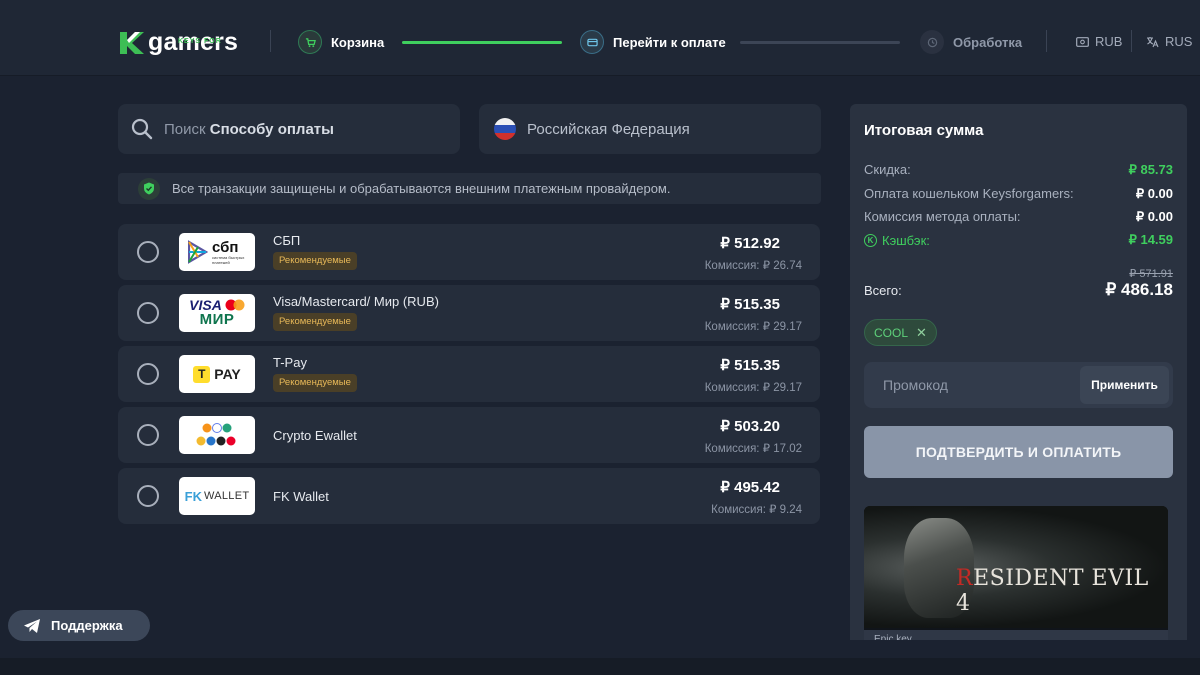 The image size is (1200, 675). What do you see at coordinates (750, 243) in the screenshot?
I see `method-price: ₽ 512.92` at bounding box center [750, 243].